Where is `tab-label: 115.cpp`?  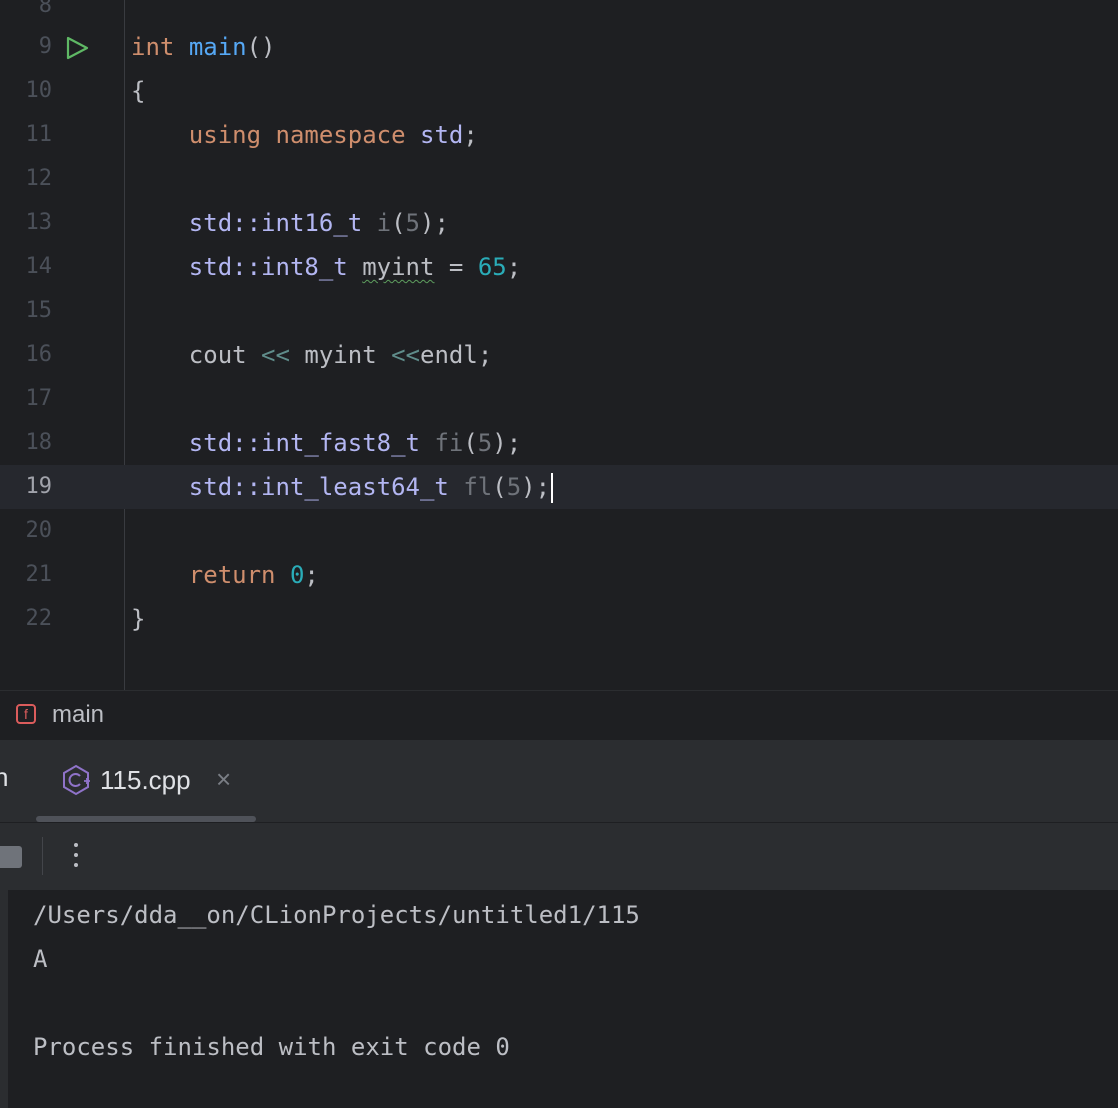
tab-label: 115.cpp is located at coordinates (145, 780).